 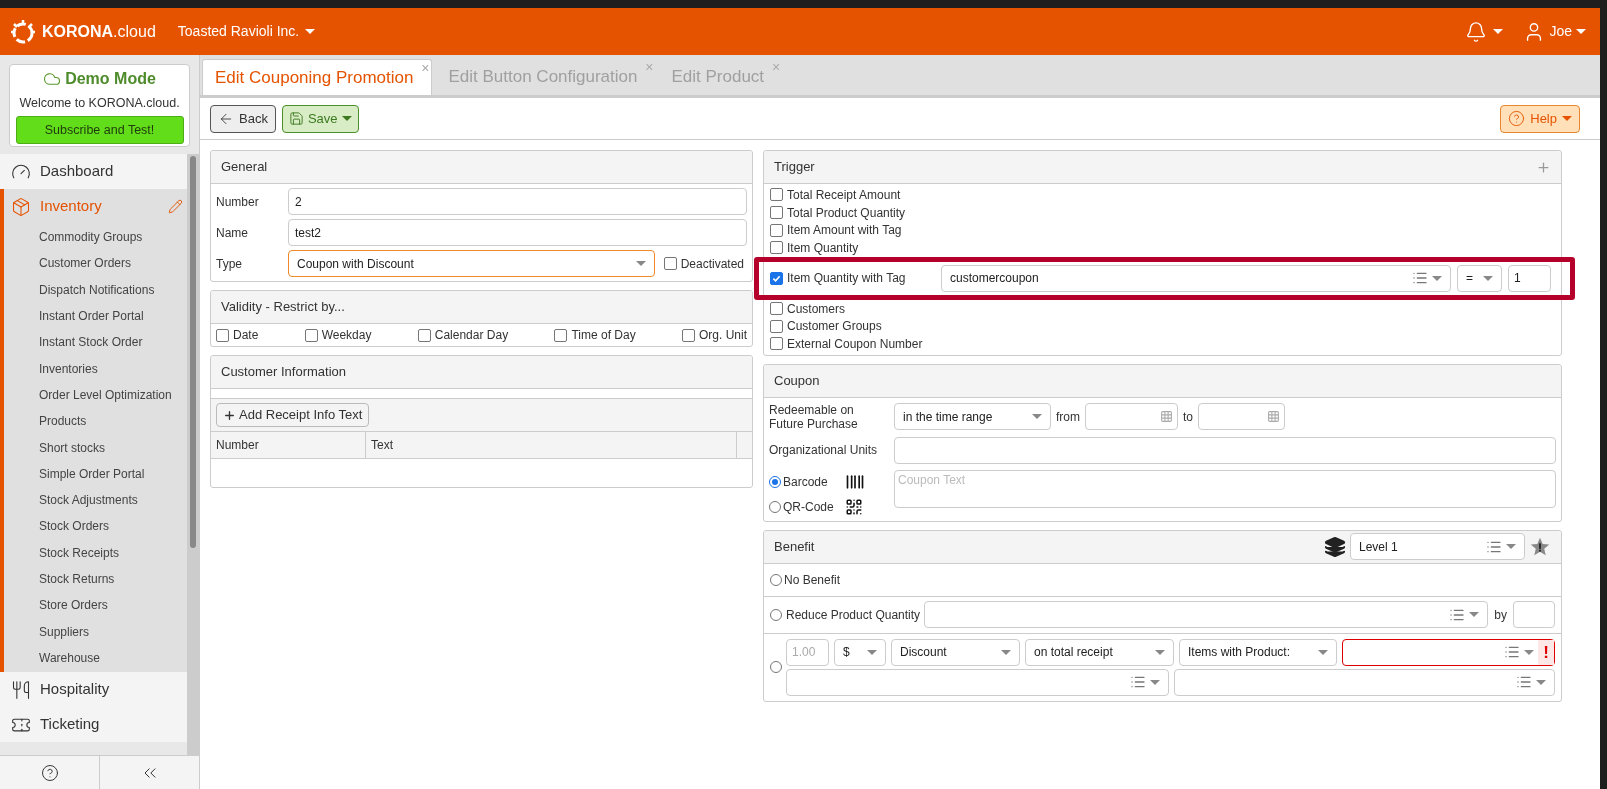 I want to click on edit-icon, so click(x=175, y=206).